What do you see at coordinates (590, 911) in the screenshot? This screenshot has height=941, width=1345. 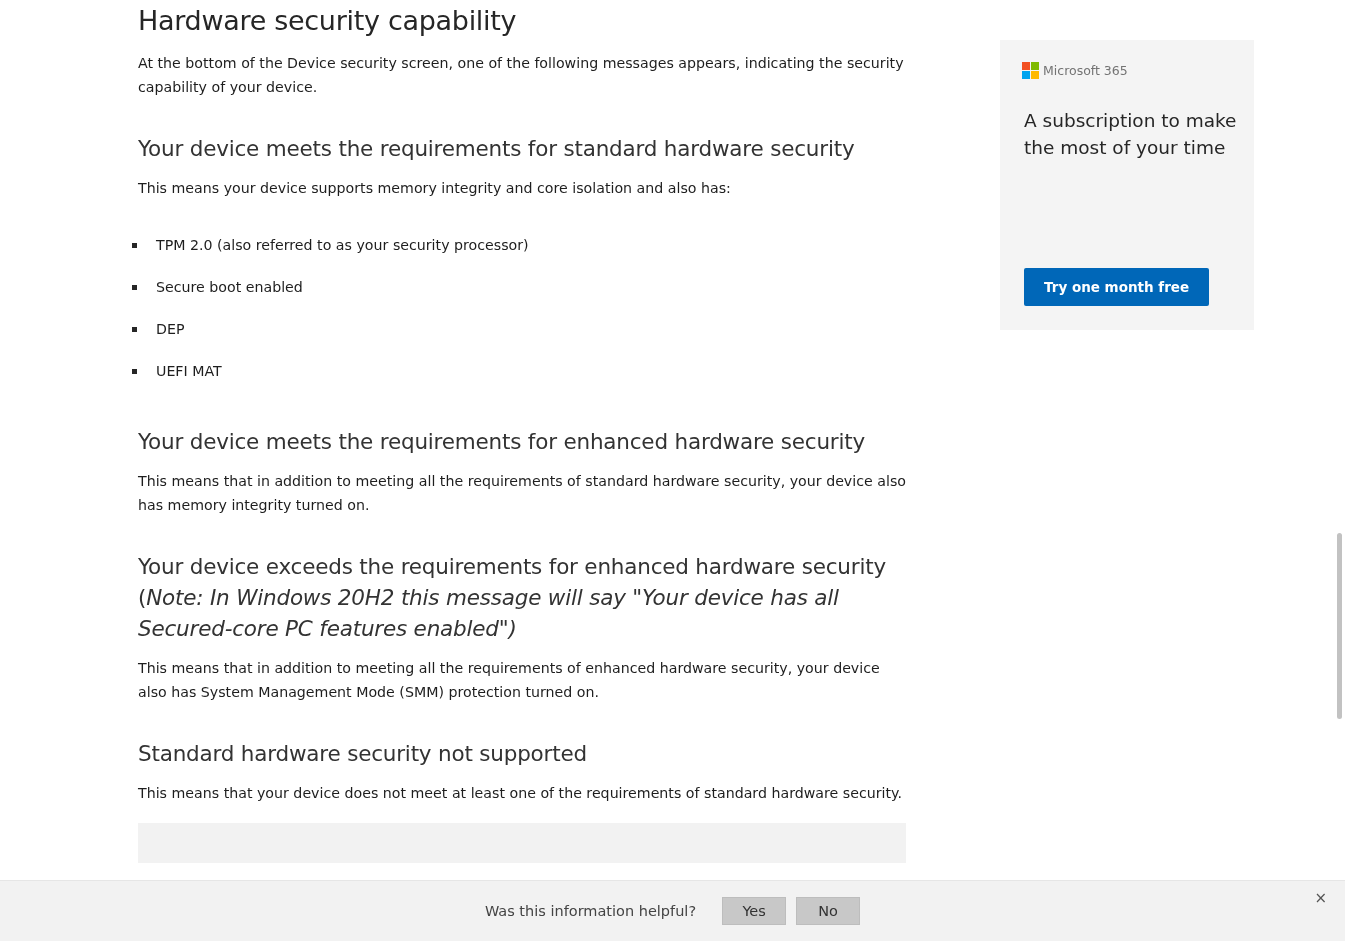 I see `feedback-question: Was this information helpful?` at bounding box center [590, 911].